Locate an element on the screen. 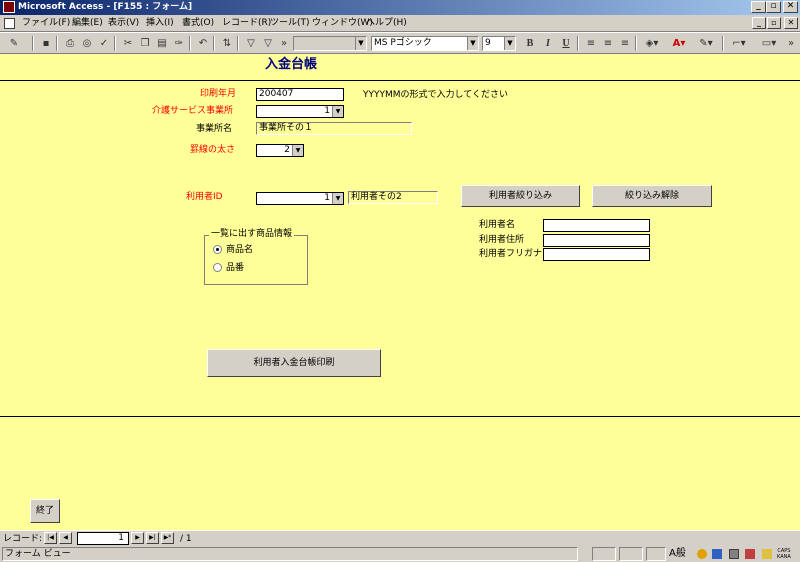  font-color-icon: A▾ is located at coordinates (679, 43).